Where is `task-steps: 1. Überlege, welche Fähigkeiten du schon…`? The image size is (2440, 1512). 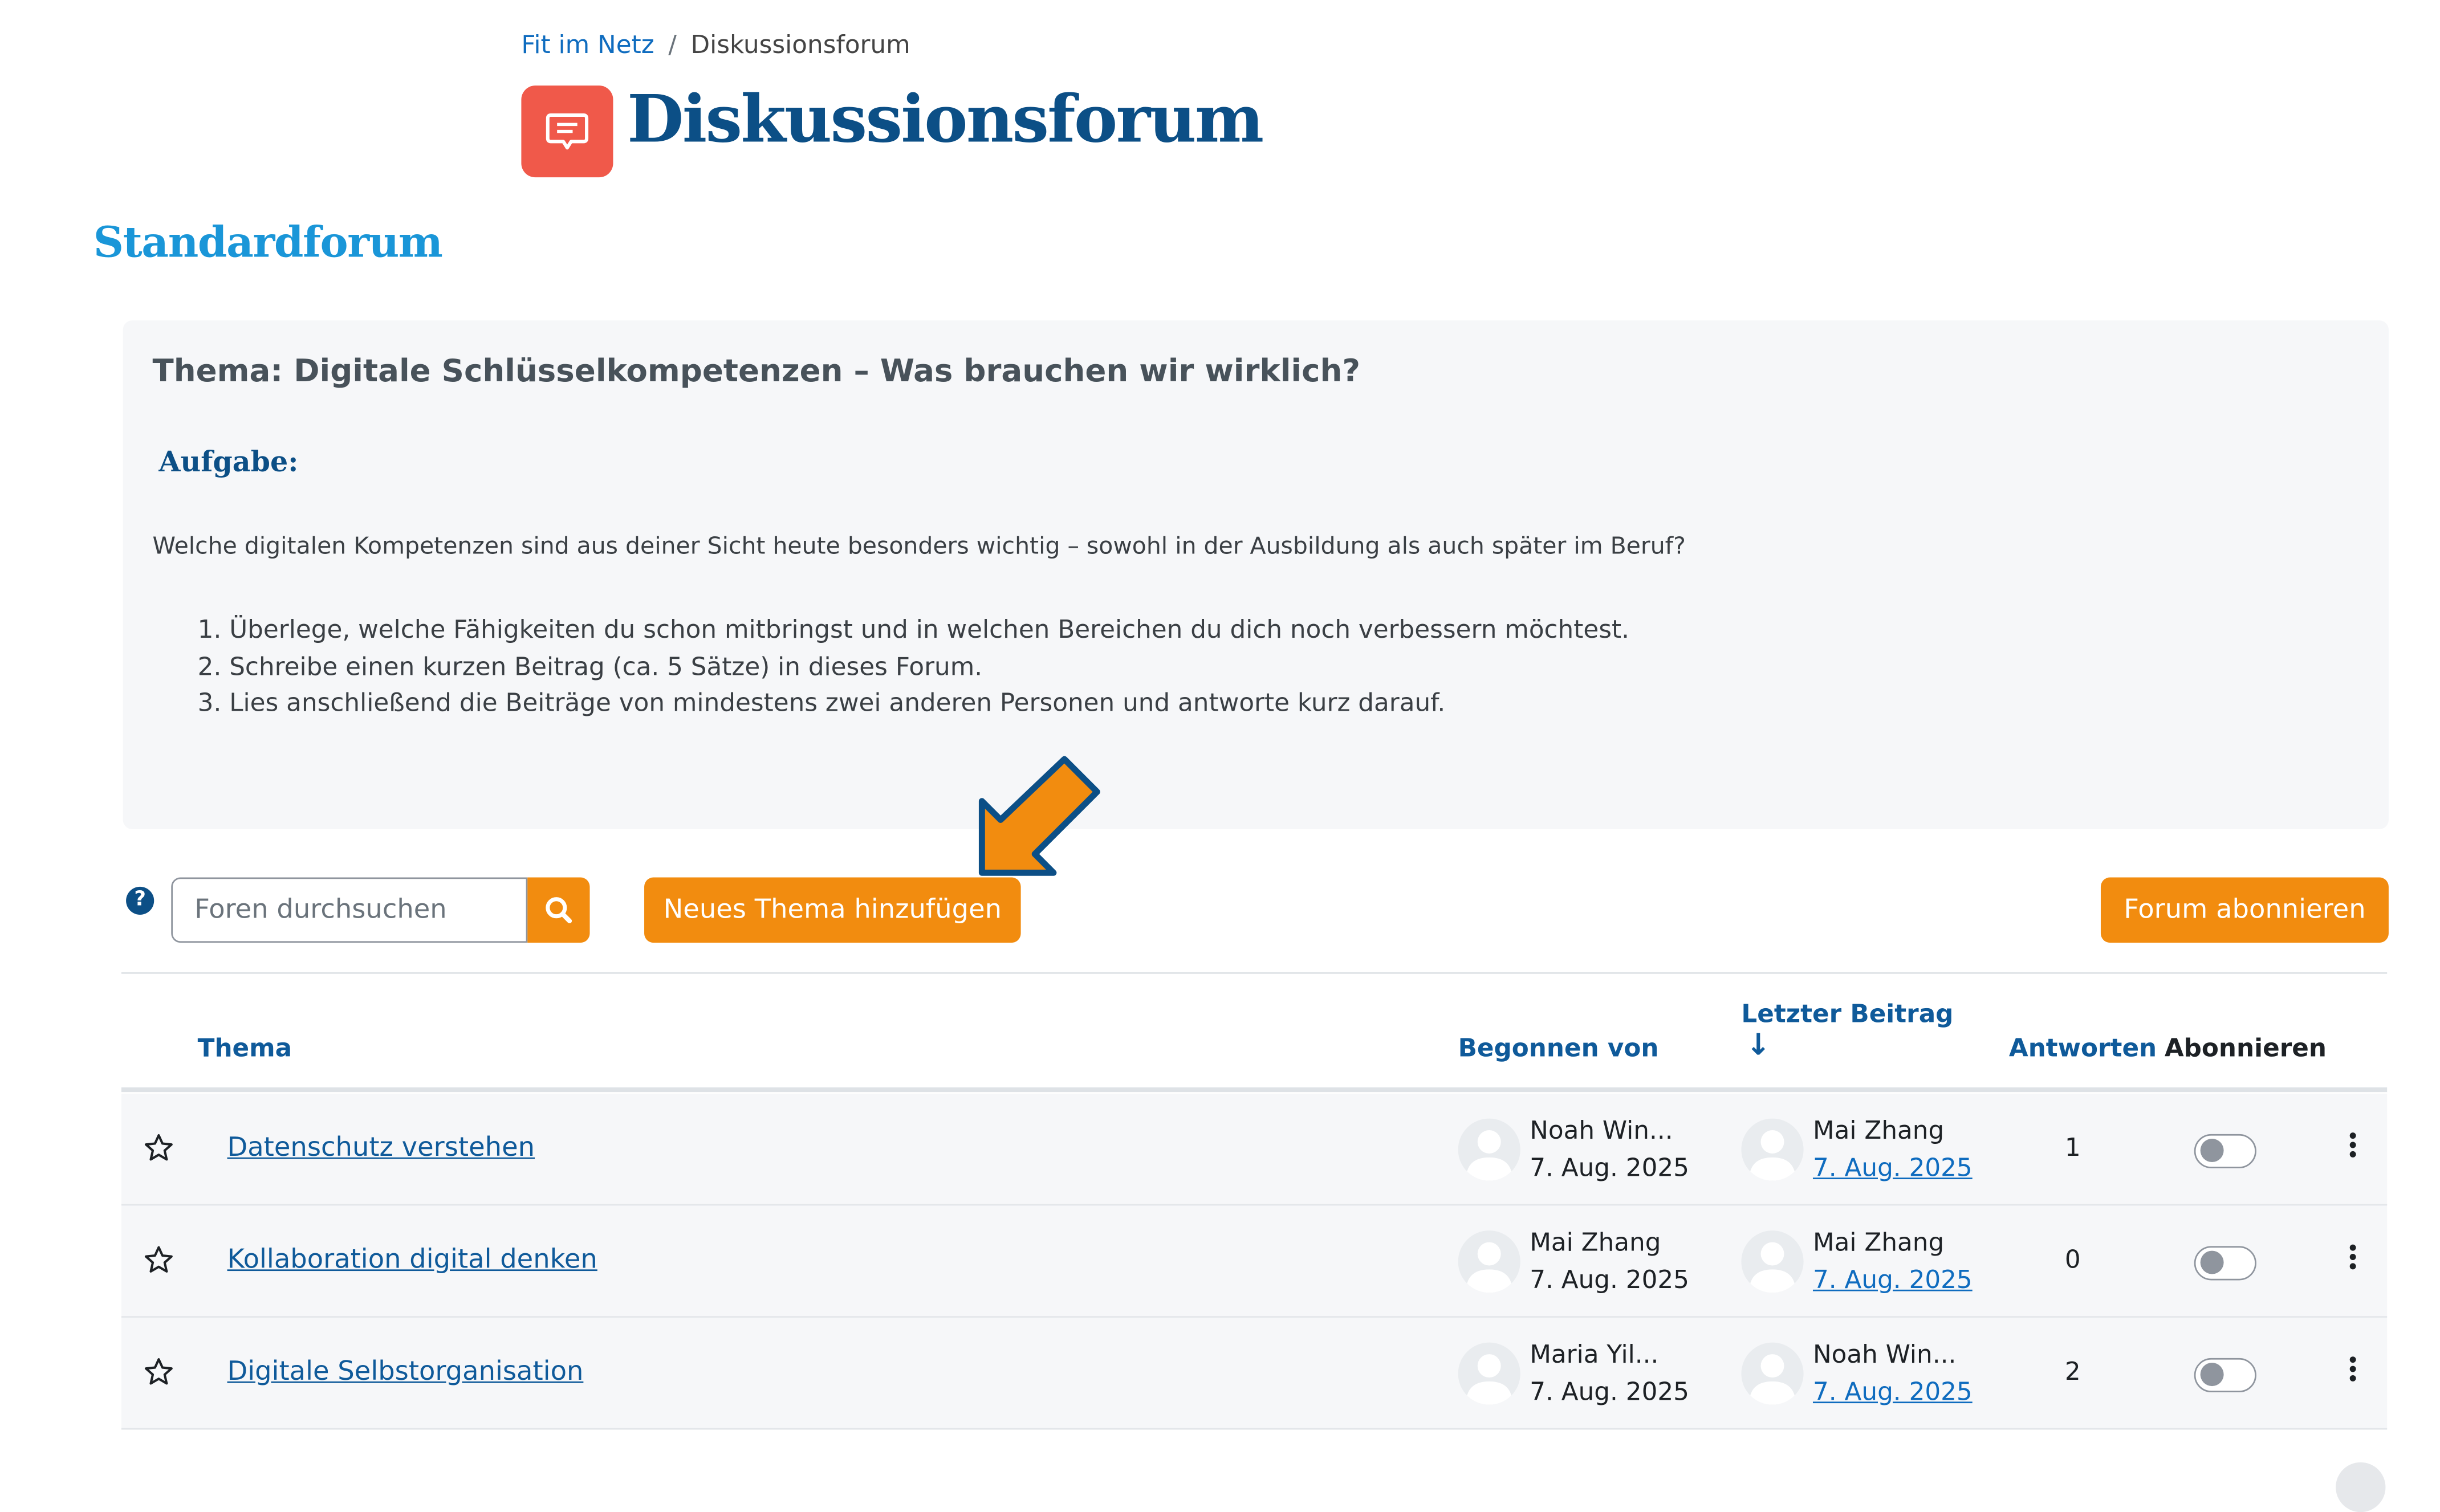 task-steps: 1. Überlege, welche Fähigkeiten du schon… is located at coordinates (913, 666).